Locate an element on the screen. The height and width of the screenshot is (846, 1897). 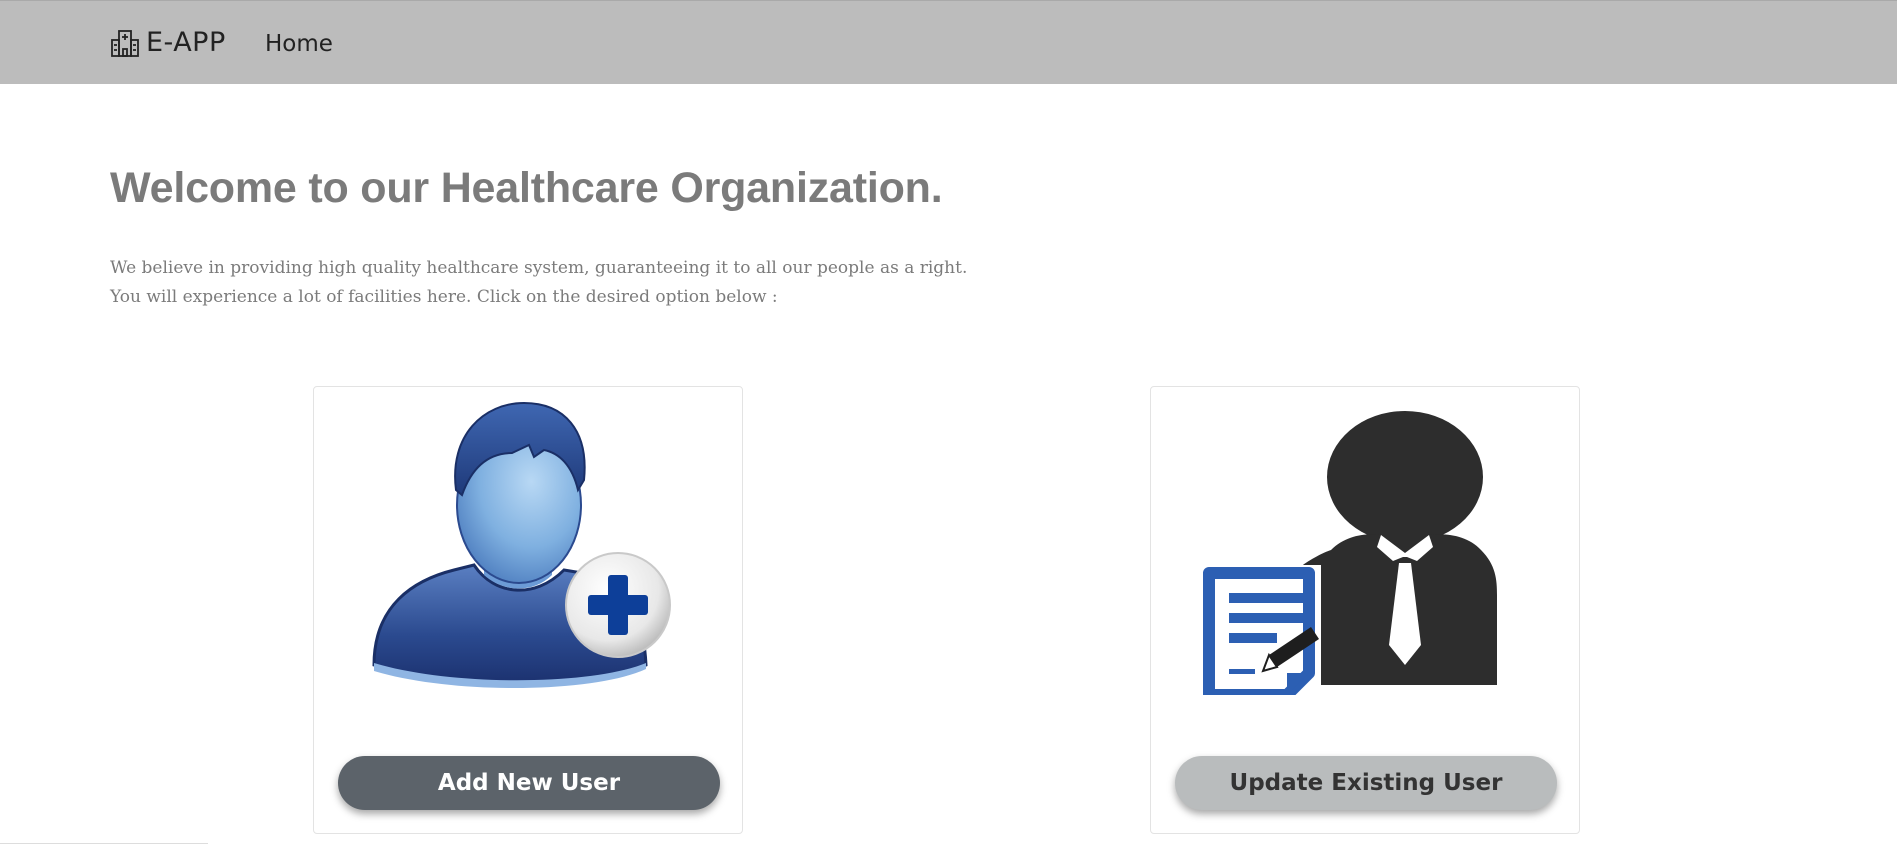
update-user-card: Update Existing User is located at coordinates (1365, 610).